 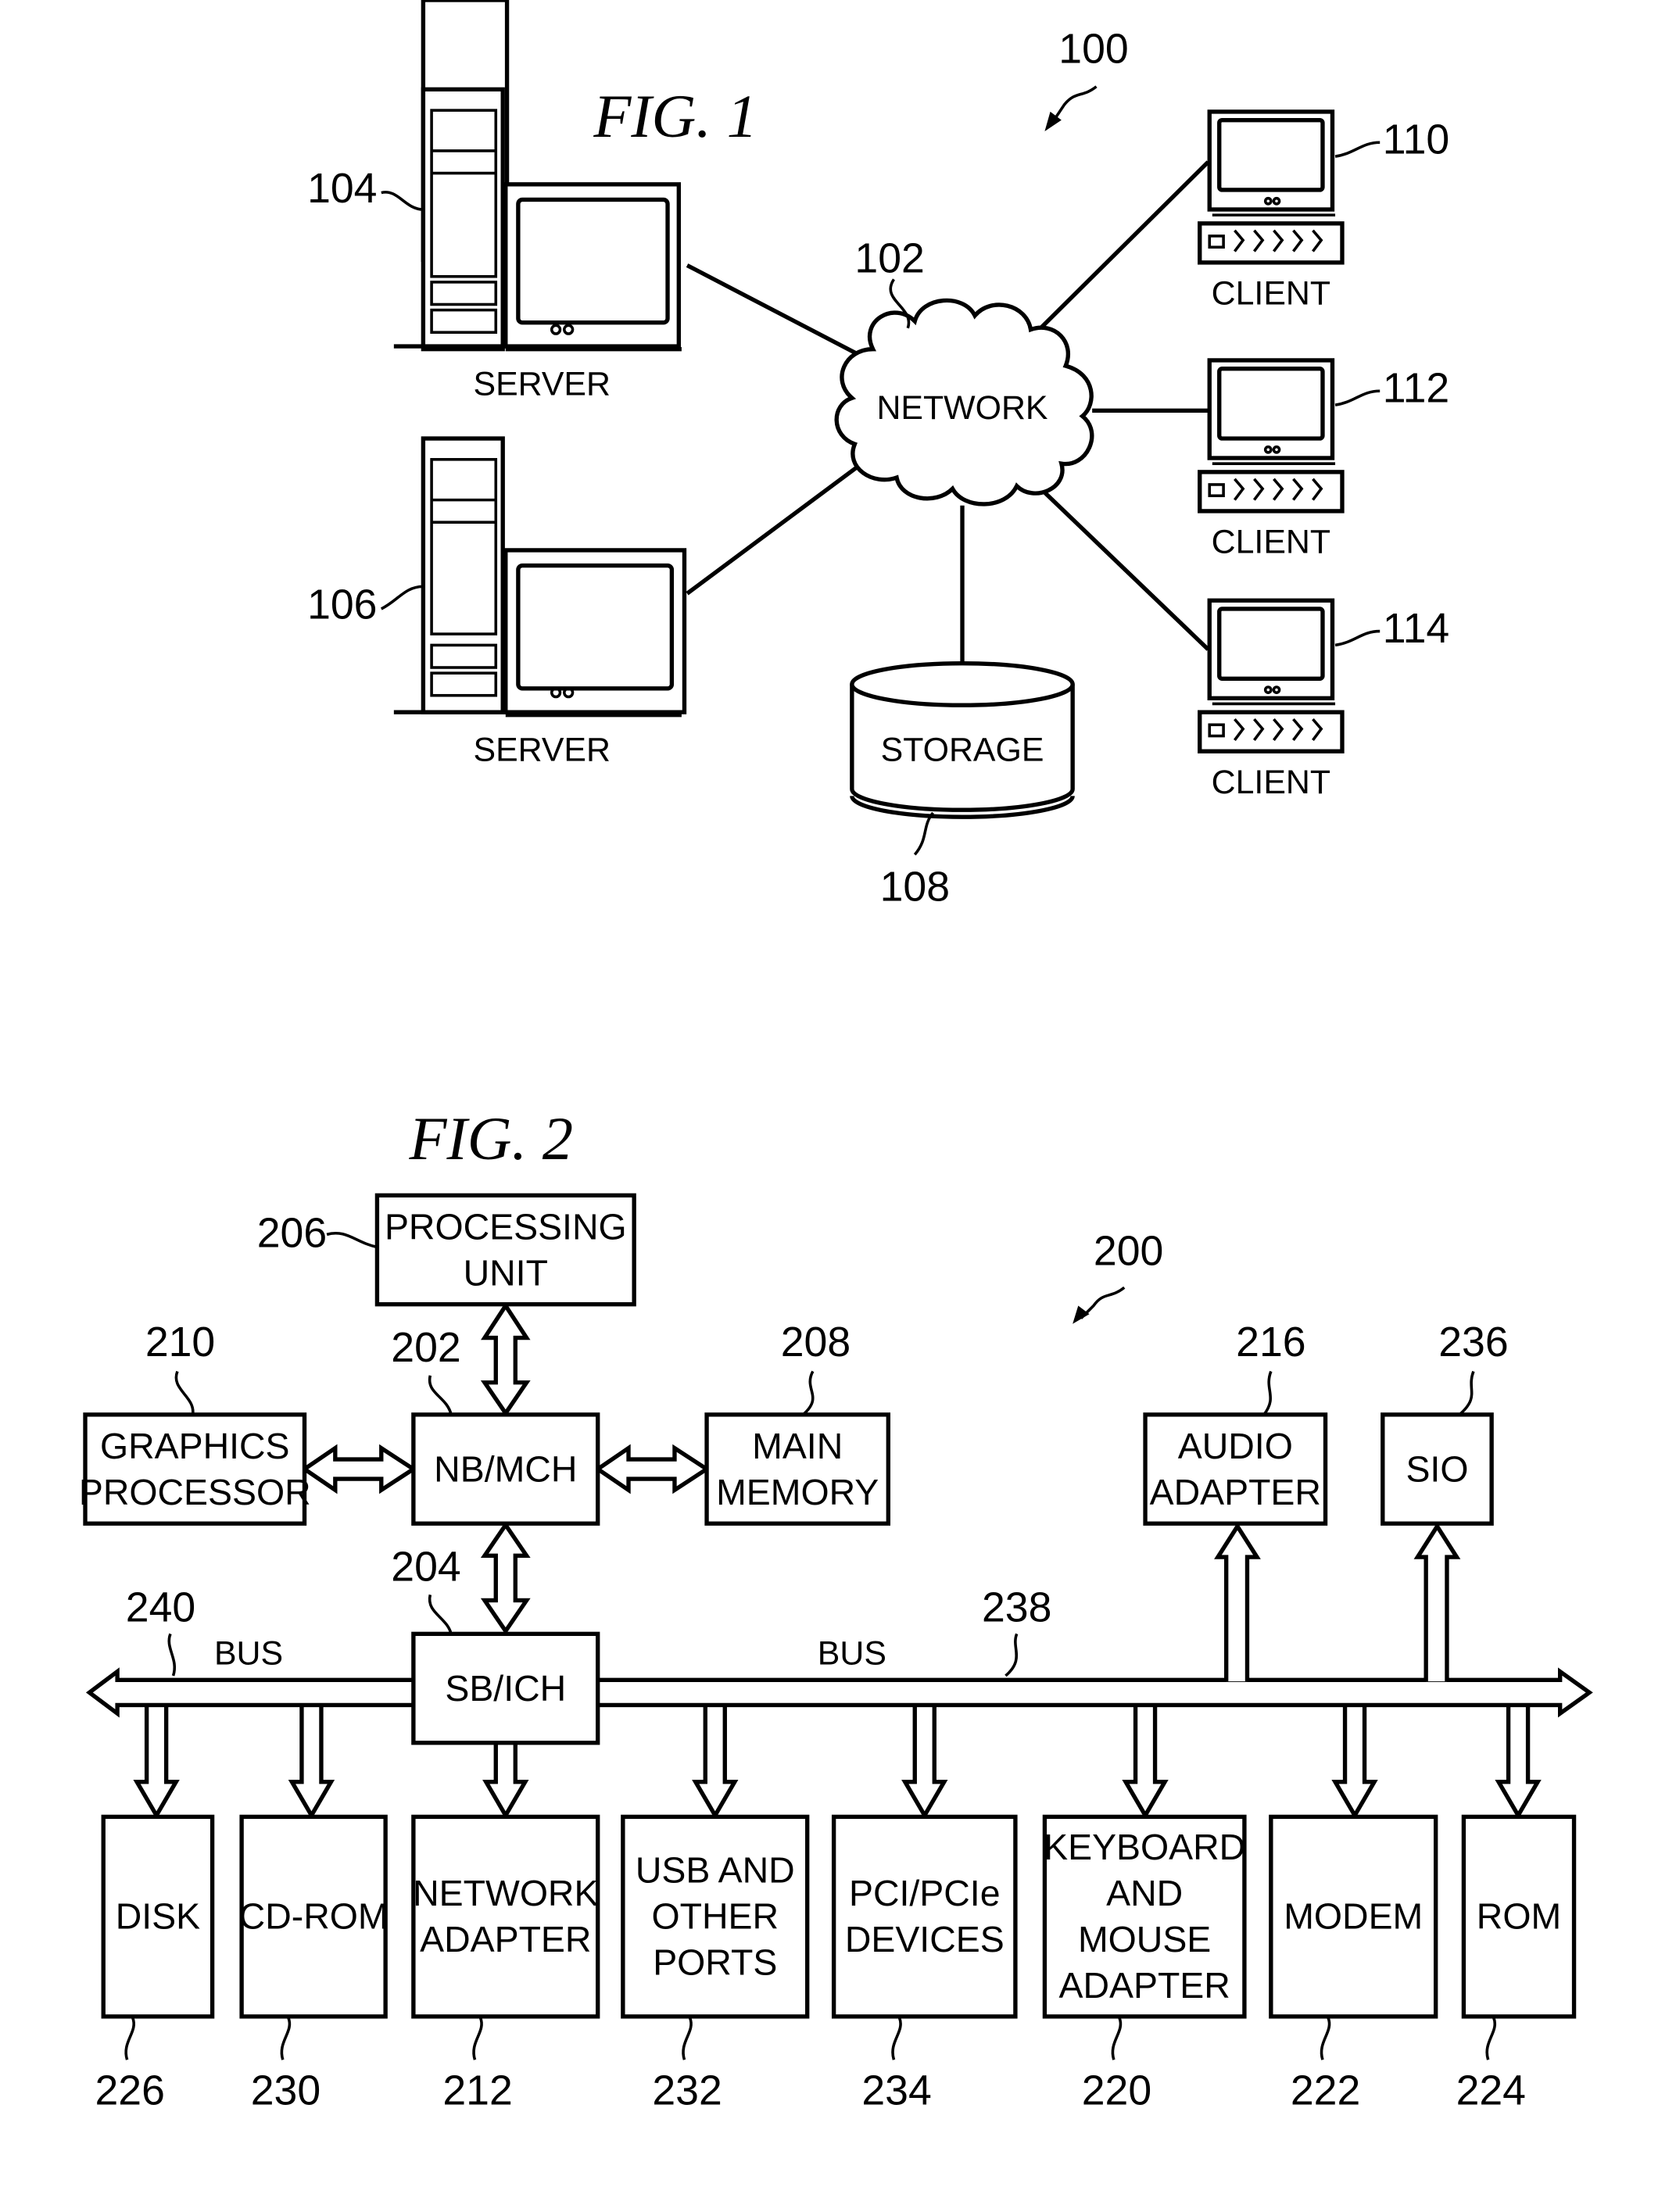 What do you see at coordinates (292, 1232) in the screenshot?
I see `processing-unit-ref: 206` at bounding box center [292, 1232].